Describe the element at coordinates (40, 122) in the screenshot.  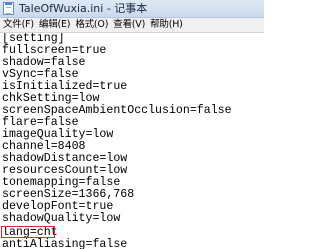
I see `editor-line: flare=false` at that location.